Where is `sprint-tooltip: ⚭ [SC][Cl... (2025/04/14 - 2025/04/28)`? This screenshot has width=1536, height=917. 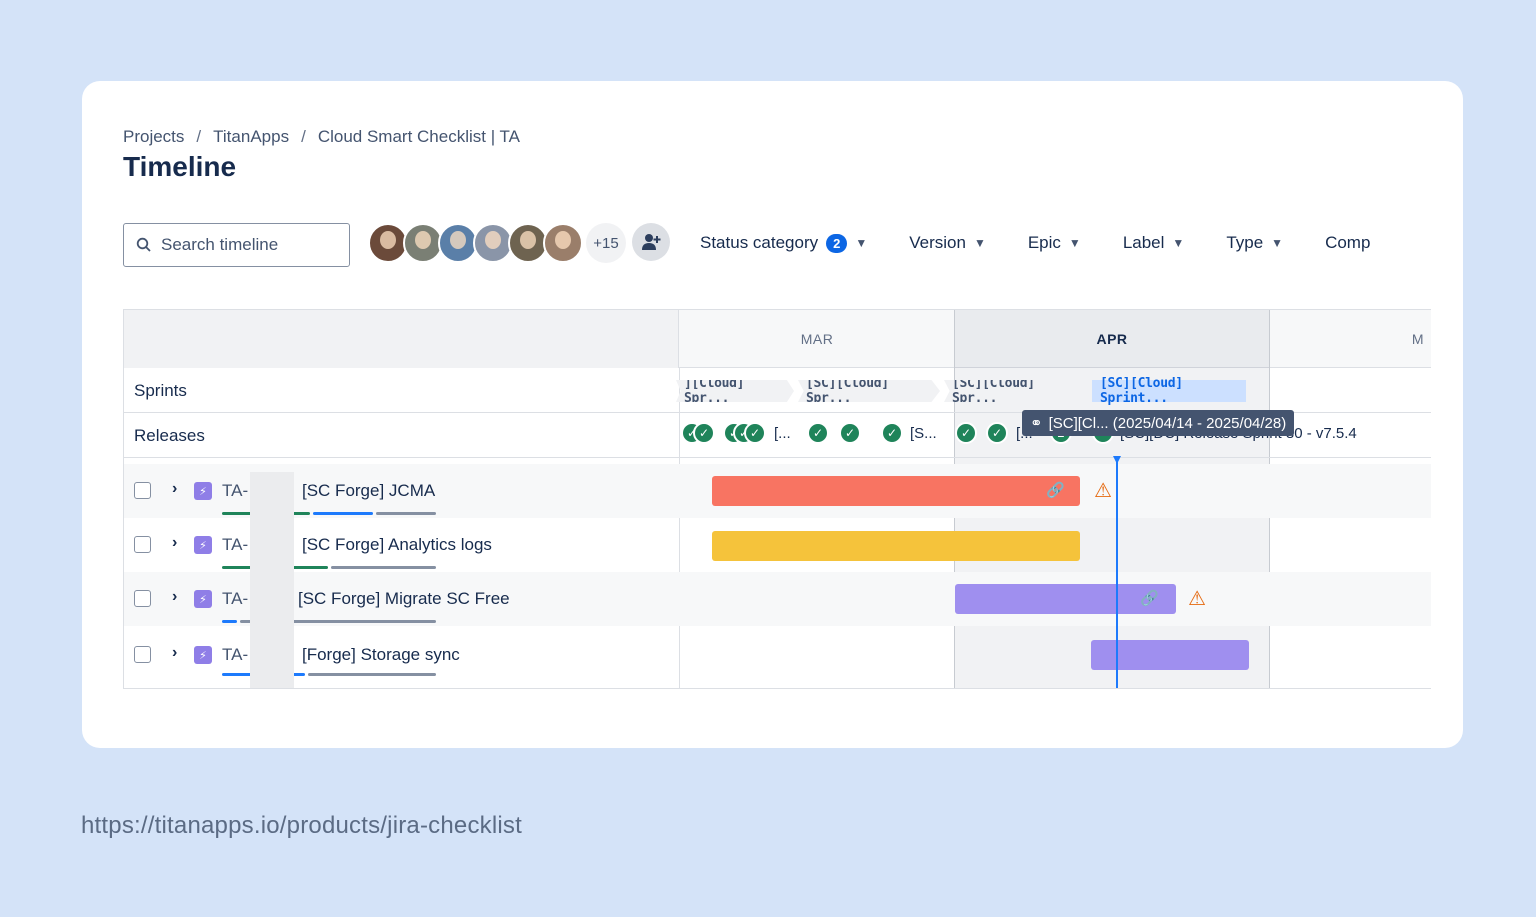
sprint-tooltip: ⚭ [SC][Cl... (2025/04/14 - 2025/04/28) is located at coordinates (1158, 423).